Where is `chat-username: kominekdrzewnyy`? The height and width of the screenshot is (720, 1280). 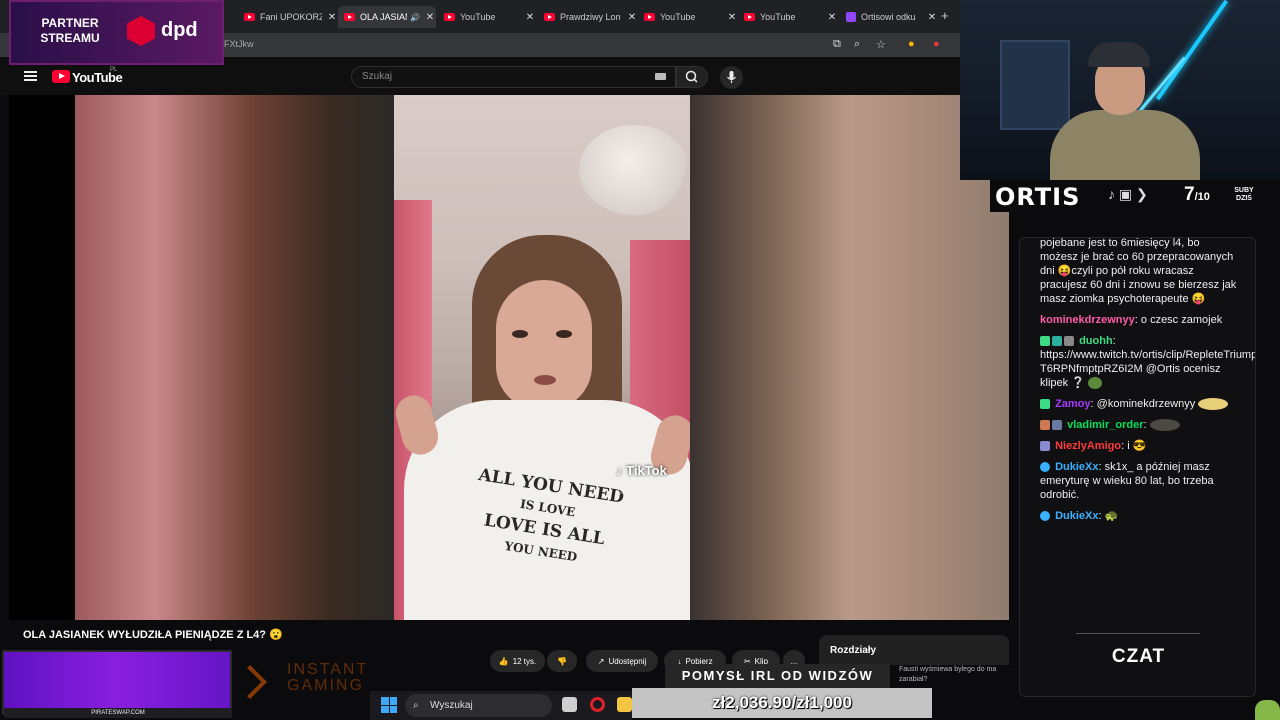
chat-username: kominekdrzewnyy is located at coordinates (1087, 320).